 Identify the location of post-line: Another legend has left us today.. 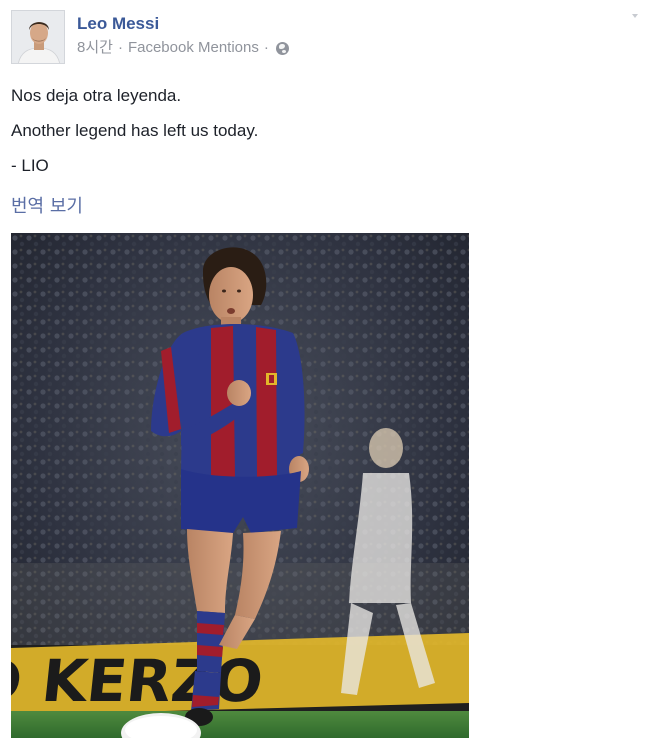
(135, 130).